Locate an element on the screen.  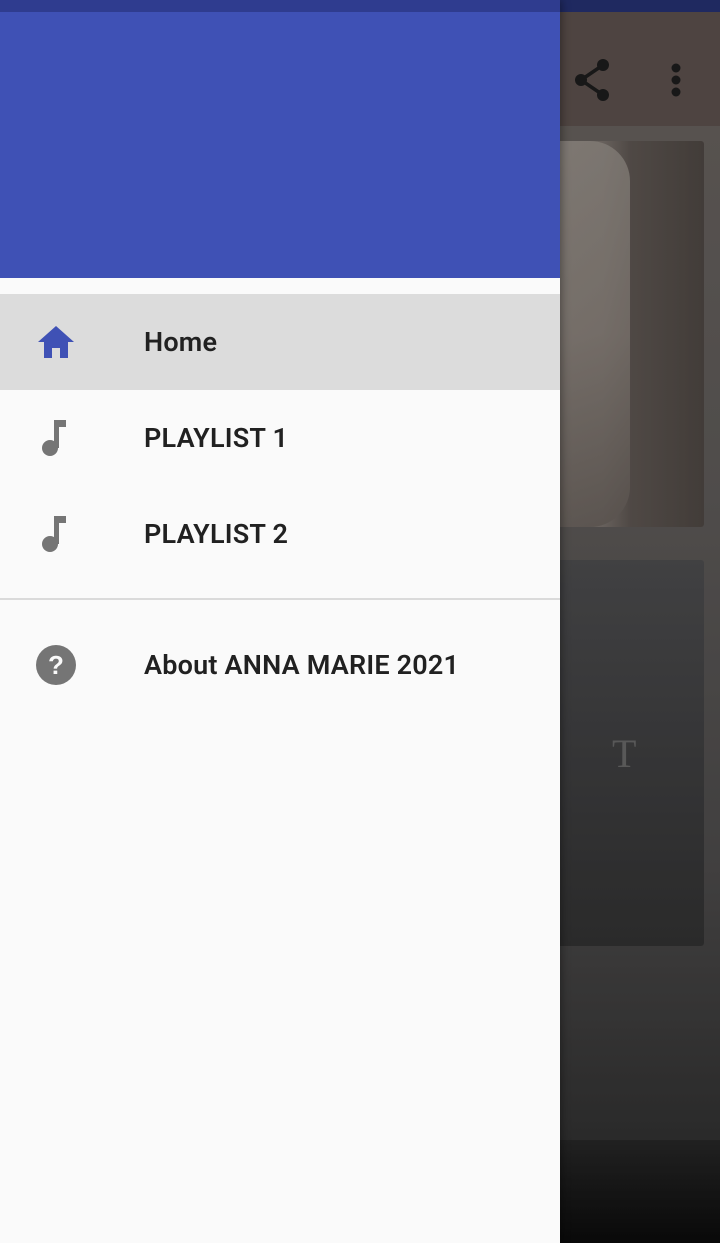
drawer-divider is located at coordinates (280, 599).